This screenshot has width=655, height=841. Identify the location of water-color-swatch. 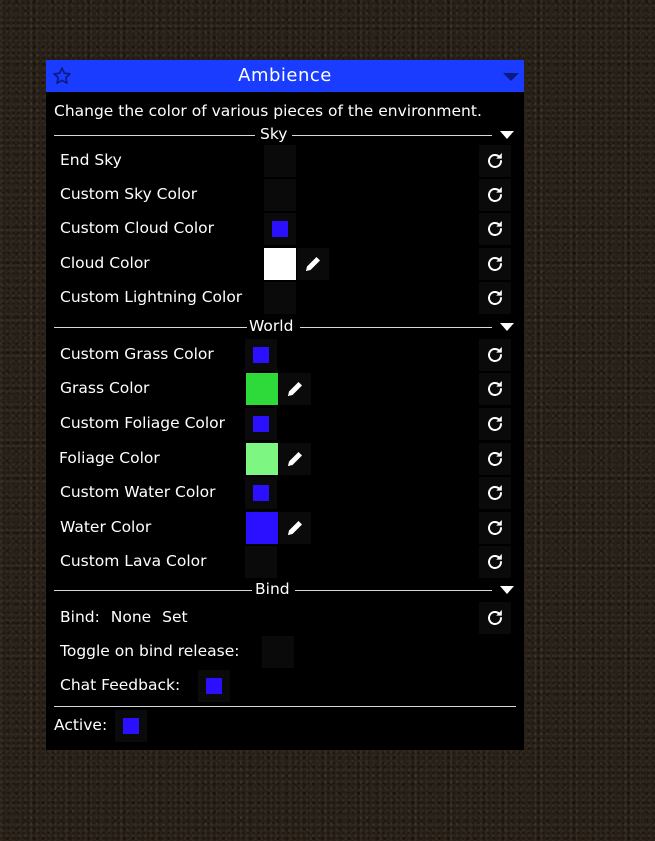
(262, 528).